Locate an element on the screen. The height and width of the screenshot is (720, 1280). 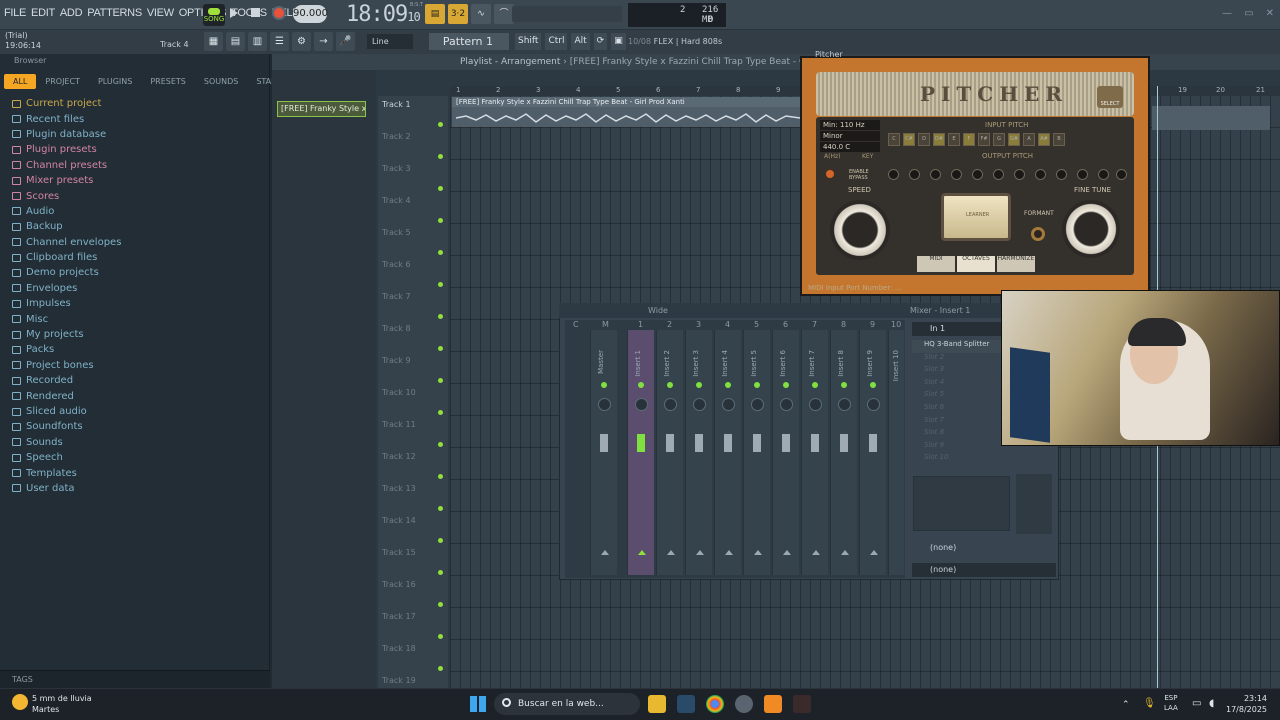
mixer-strip-insert-5: 5 Insert 5 is located at coordinates (756, 447).